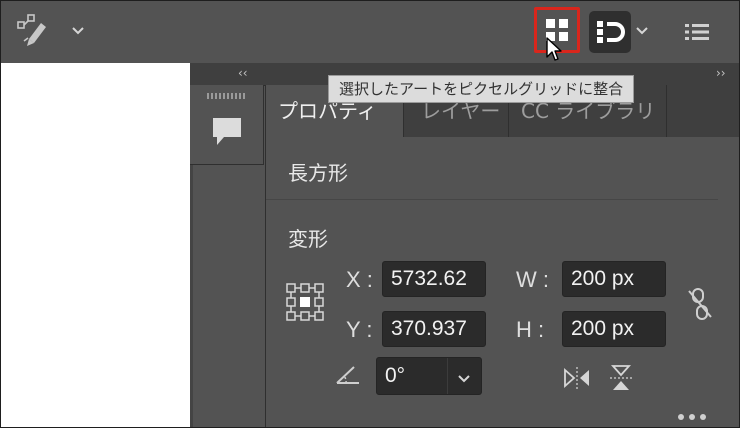  I want to click on h-label: H :, so click(530, 329).